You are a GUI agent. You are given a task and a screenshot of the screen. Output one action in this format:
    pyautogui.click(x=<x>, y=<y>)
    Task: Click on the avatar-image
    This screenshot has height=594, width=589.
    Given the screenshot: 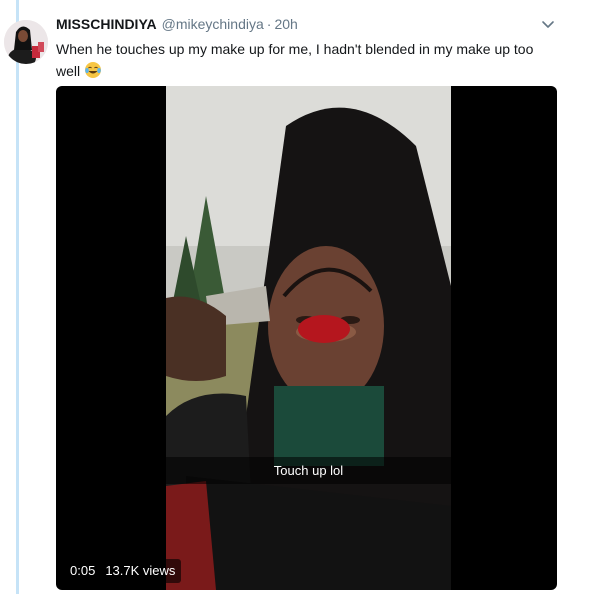 What is the action you would take?
    pyautogui.click(x=26, y=42)
    